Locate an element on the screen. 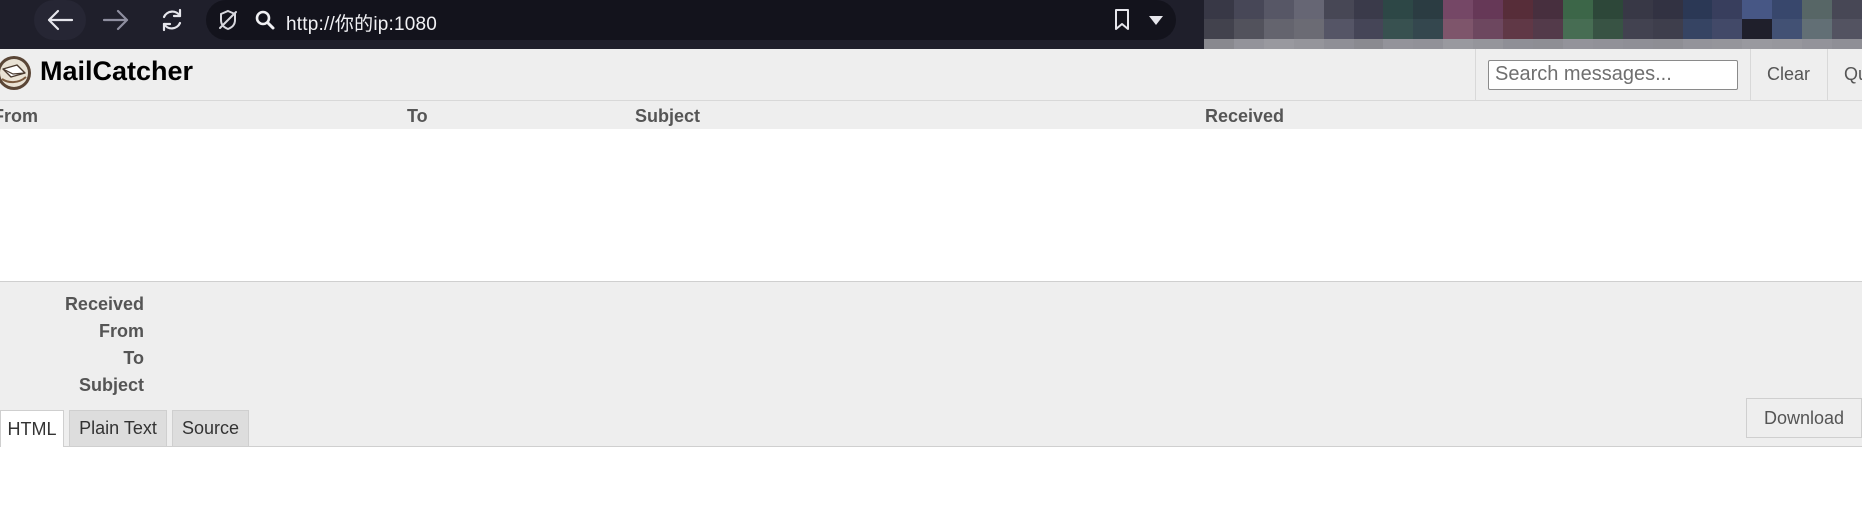  browser-toolbar: http://你的ip:1080 is located at coordinates (931, 29).